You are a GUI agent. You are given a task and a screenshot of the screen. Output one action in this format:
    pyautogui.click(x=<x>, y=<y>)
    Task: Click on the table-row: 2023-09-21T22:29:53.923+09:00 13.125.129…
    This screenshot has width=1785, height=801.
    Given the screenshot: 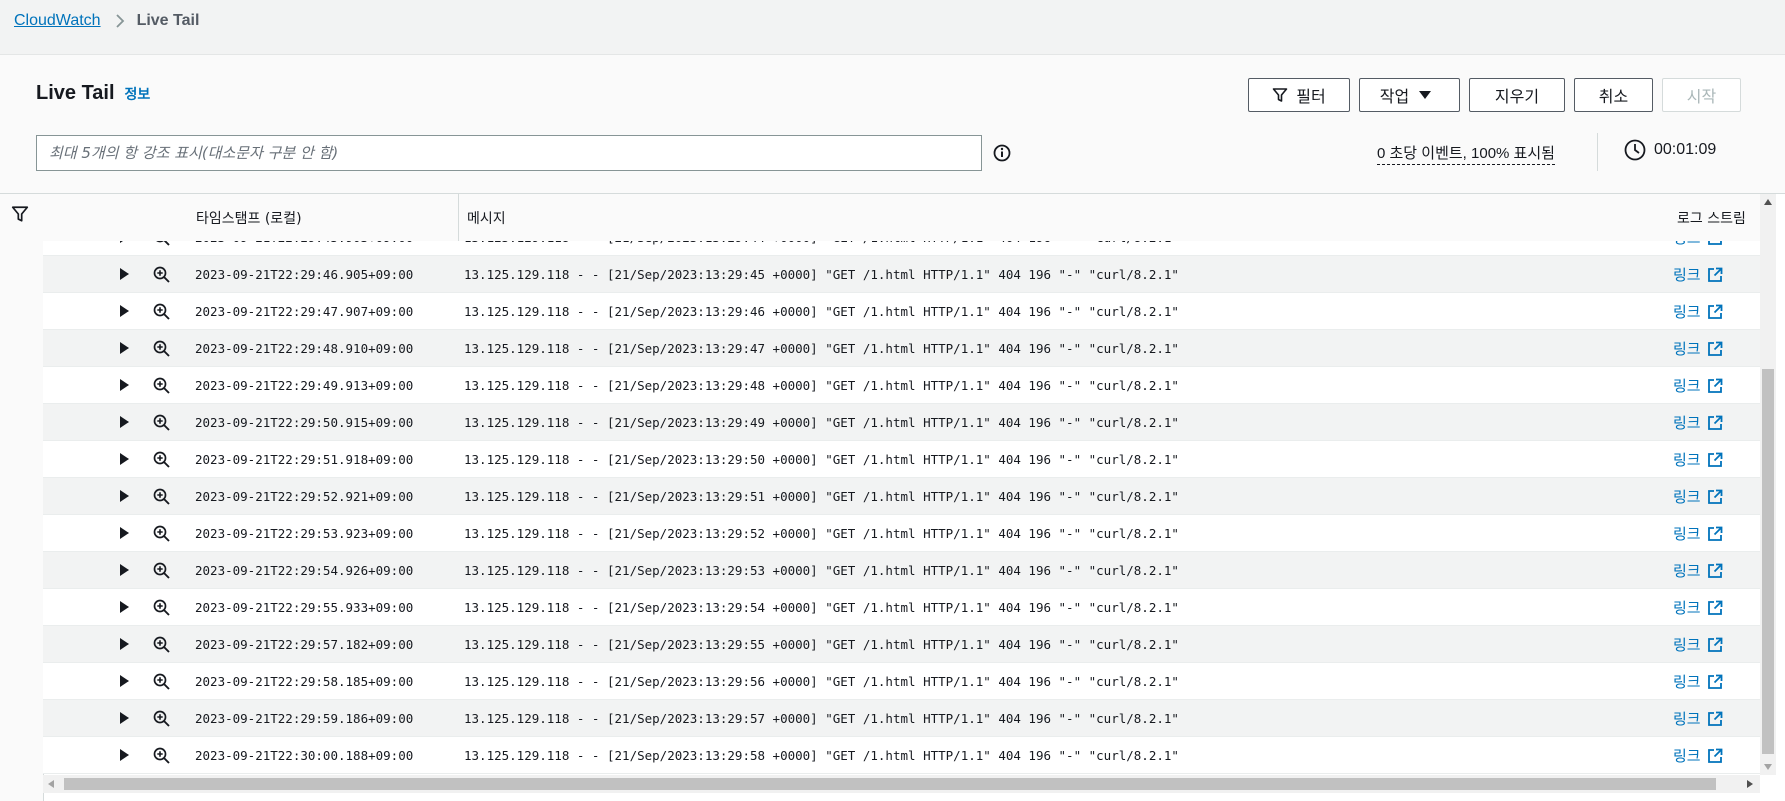 What is the action you would take?
    pyautogui.click(x=901, y=533)
    